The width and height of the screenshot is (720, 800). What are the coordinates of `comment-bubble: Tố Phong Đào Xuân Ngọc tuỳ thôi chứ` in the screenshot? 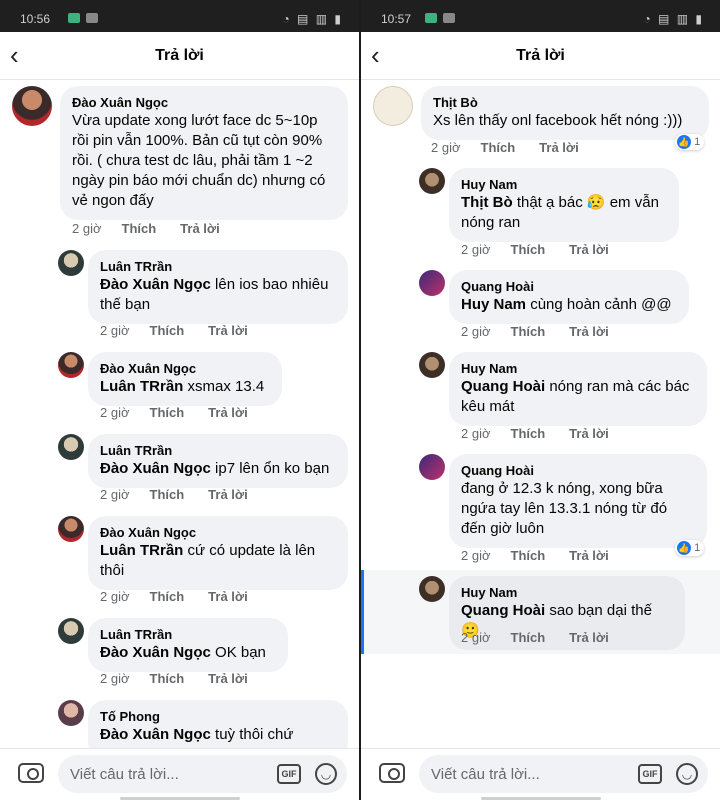 It's located at (218, 724).